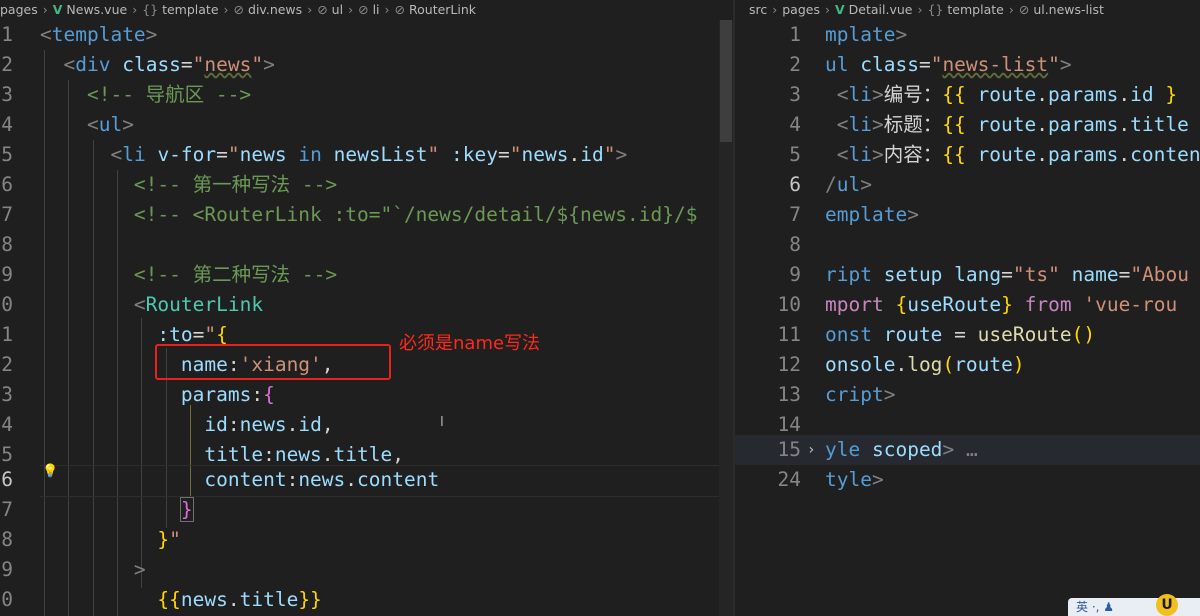 The height and width of the screenshot is (616, 1200). Describe the element at coordinates (366, 35) in the screenshot. I see `code-line: 1 <template>` at that location.